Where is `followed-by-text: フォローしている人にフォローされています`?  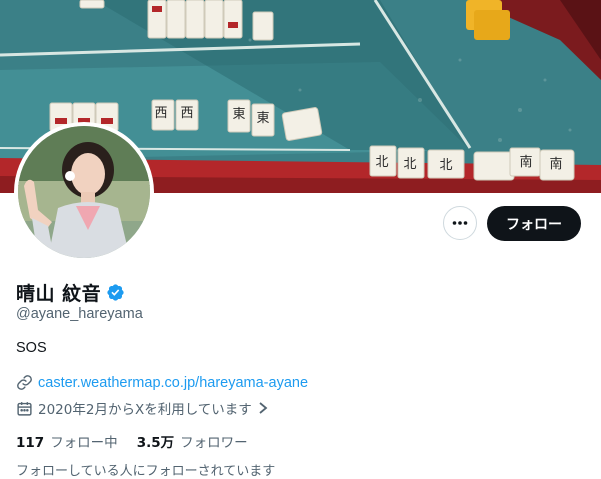
followed-by-text: フォローしている人にフォローされています is located at coordinates (145, 469).